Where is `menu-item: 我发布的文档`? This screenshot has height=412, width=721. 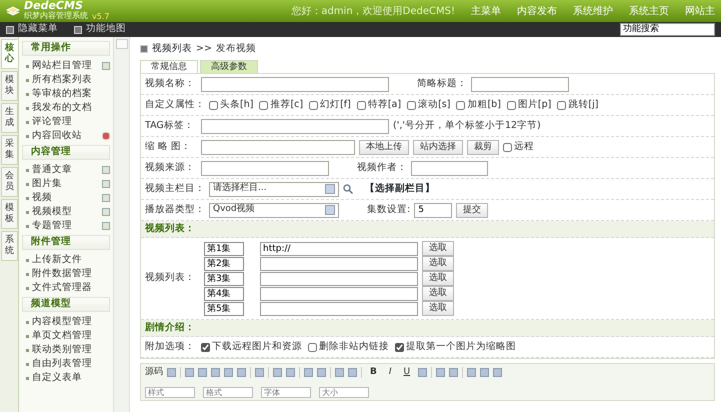
menu-item: 我发布的文档 is located at coordinates (62, 108).